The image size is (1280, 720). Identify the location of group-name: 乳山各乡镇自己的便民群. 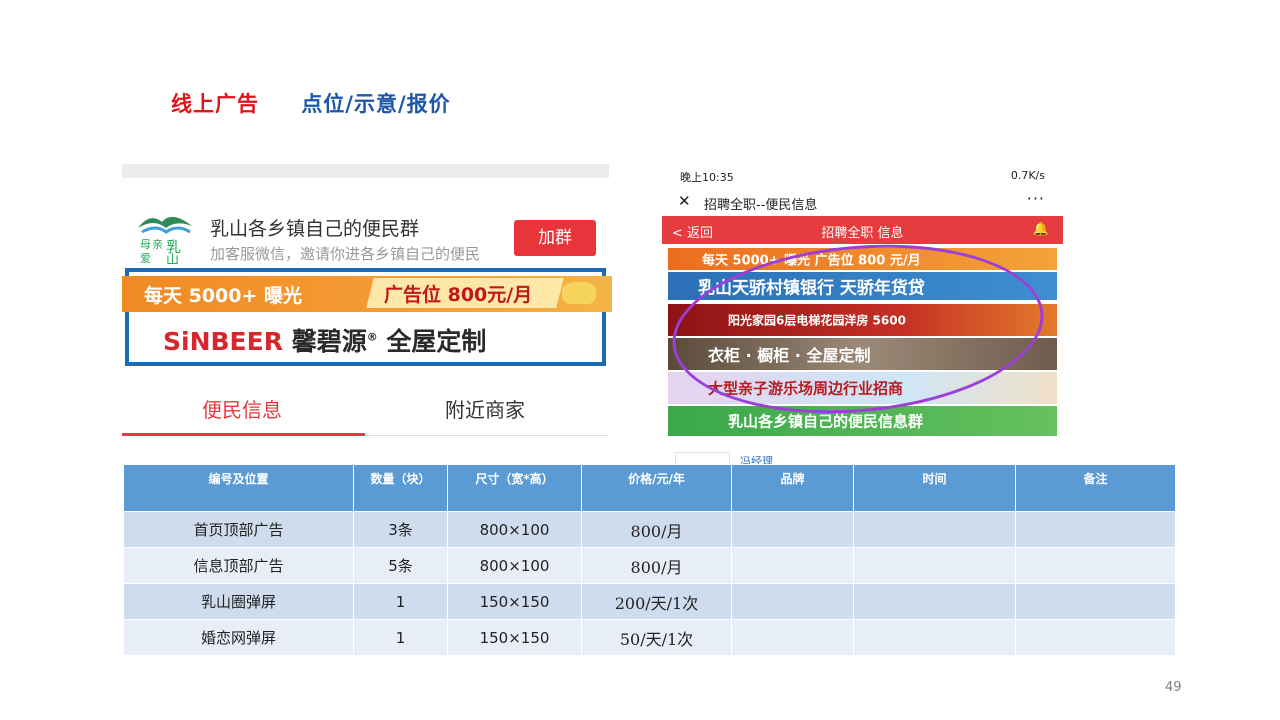
(315, 229).